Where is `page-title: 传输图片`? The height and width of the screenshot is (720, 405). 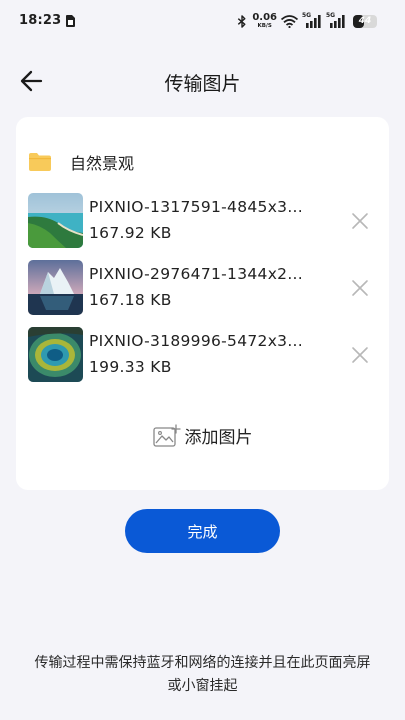
page-title: 传输图片 is located at coordinates (202, 84).